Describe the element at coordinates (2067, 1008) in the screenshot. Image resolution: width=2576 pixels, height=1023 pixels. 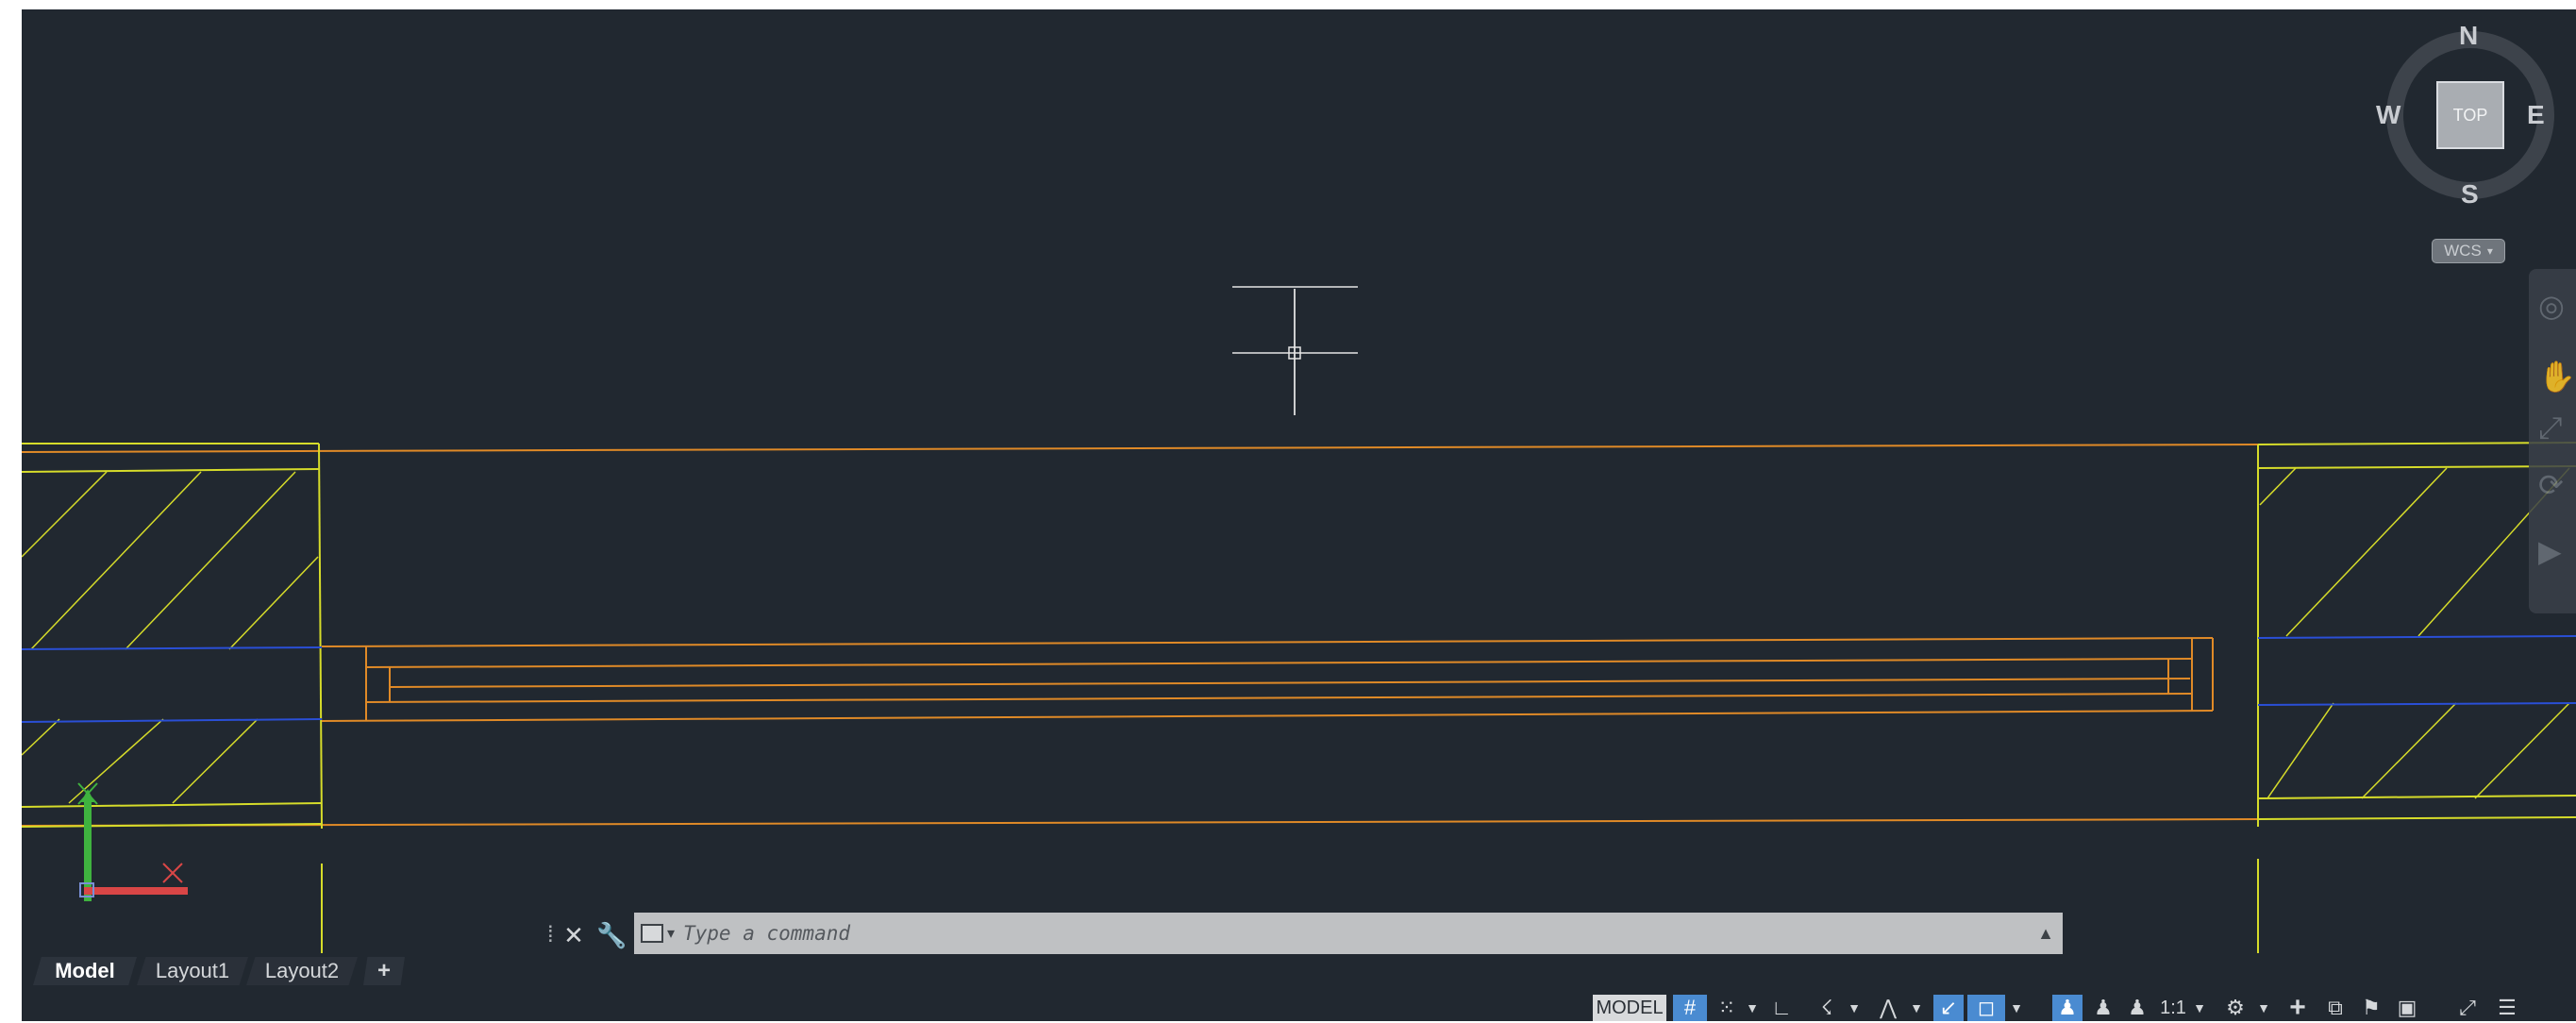
I see `annotation-visibility-icon: ♟` at that location.